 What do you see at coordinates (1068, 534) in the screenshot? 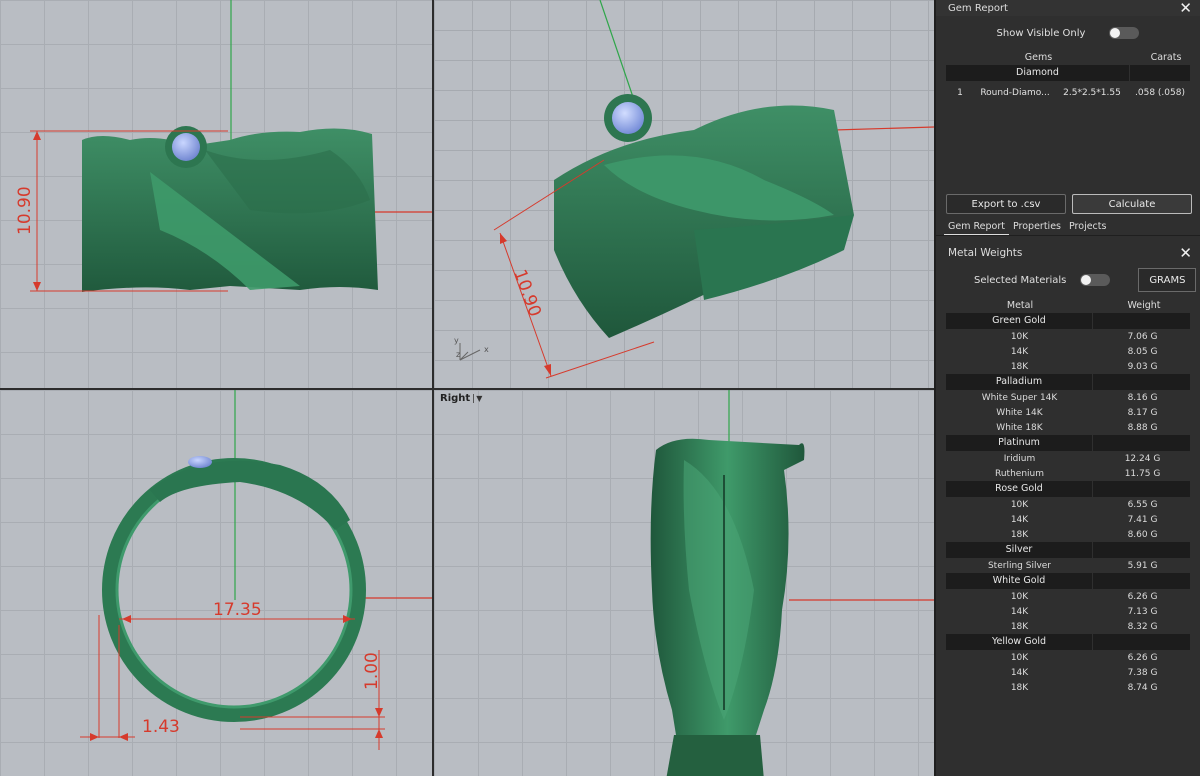
I see `metal-row: 18K 8.60 G` at bounding box center [1068, 534].